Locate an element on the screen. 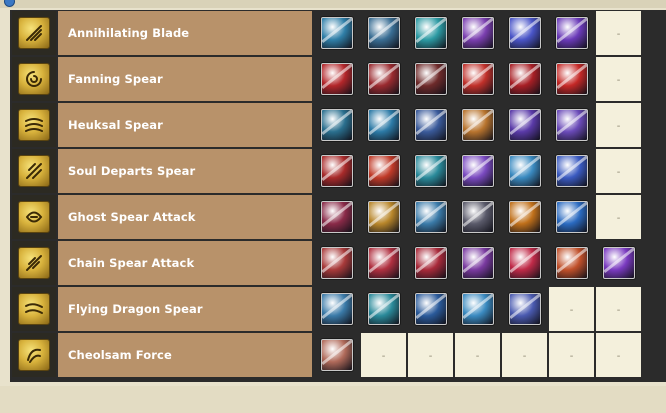 The width and height of the screenshot is (666, 413). chain-spear-attack-skill-1-icon is located at coordinates (336, 263).